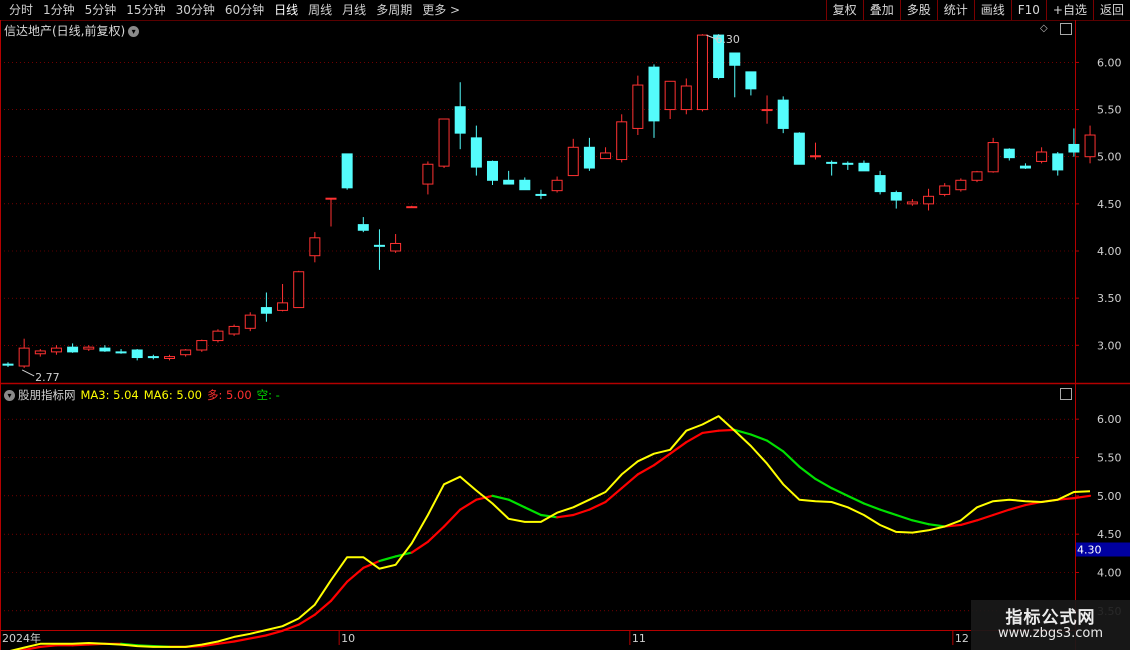 The width and height of the screenshot is (1130, 650). I want to click on toolbar-button-4: 画线, so click(992, 10).